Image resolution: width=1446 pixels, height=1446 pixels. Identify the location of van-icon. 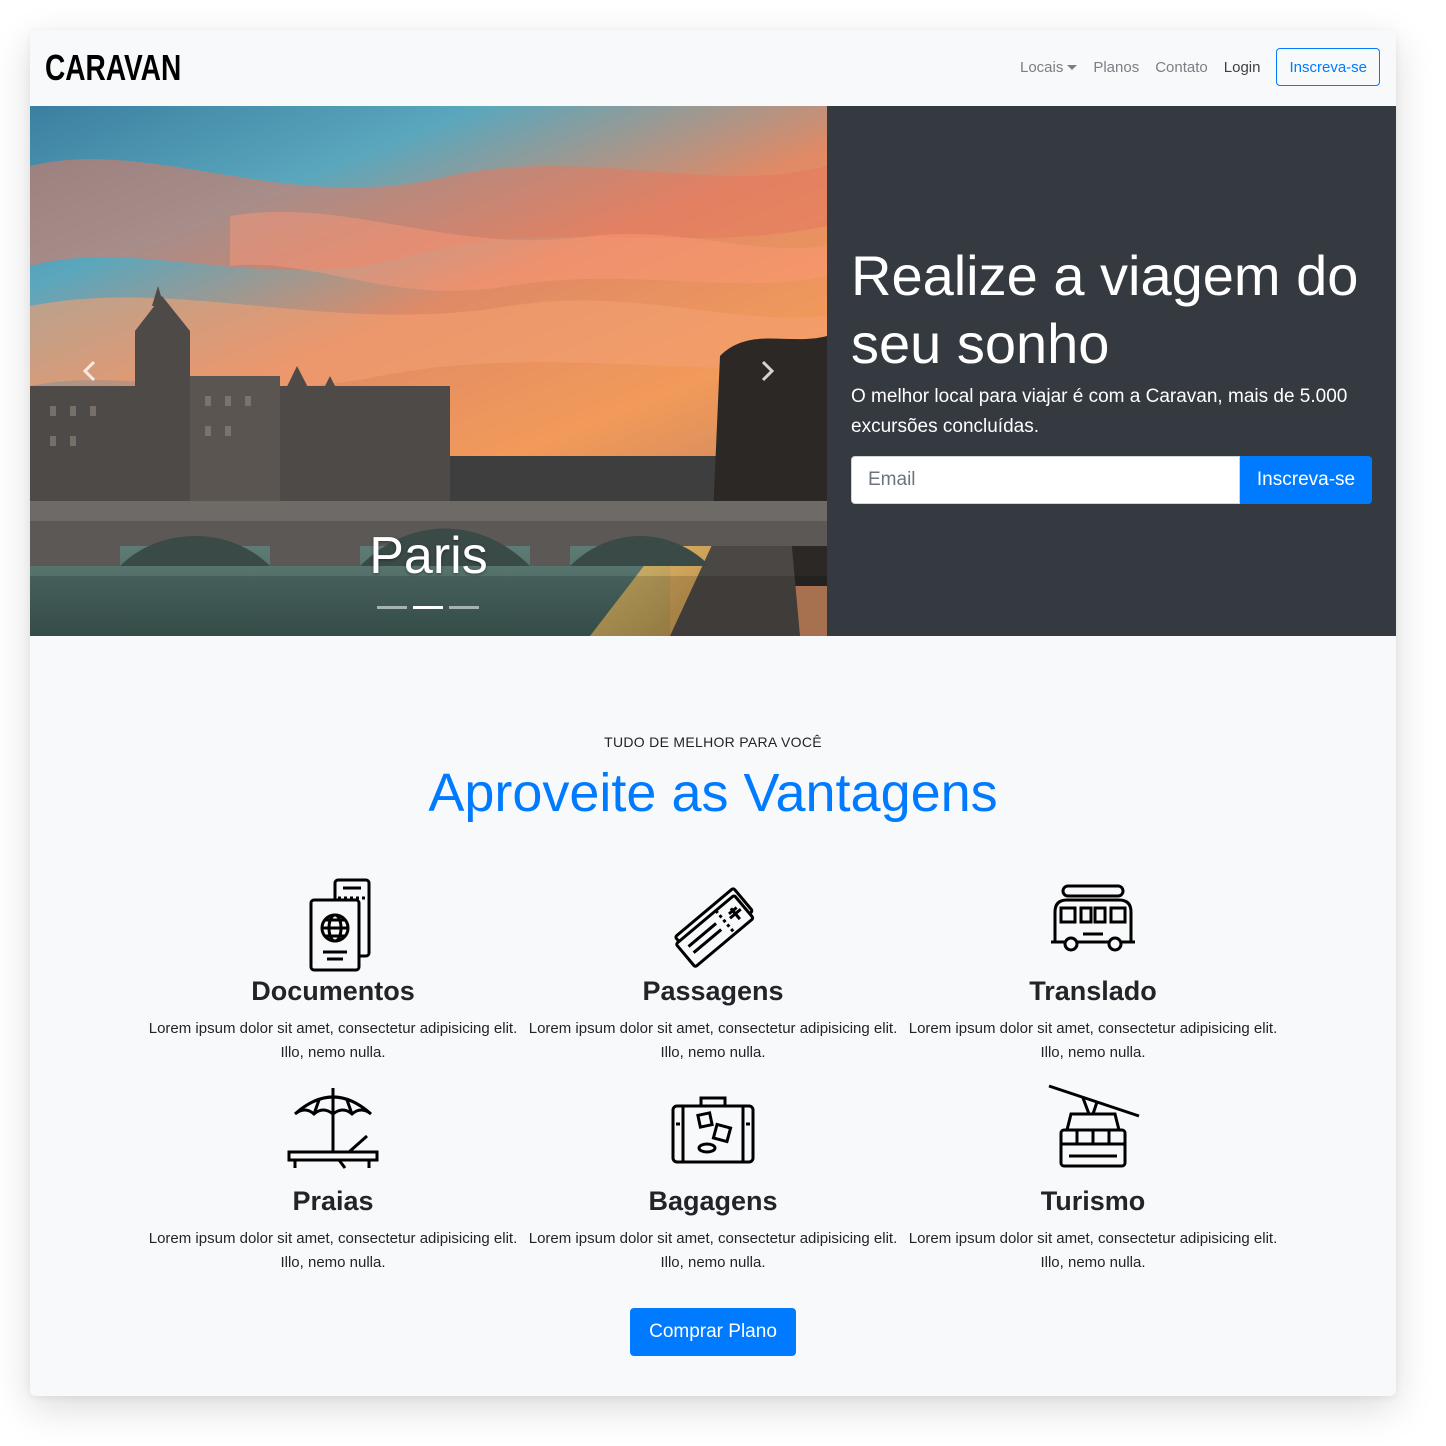
(1093, 918).